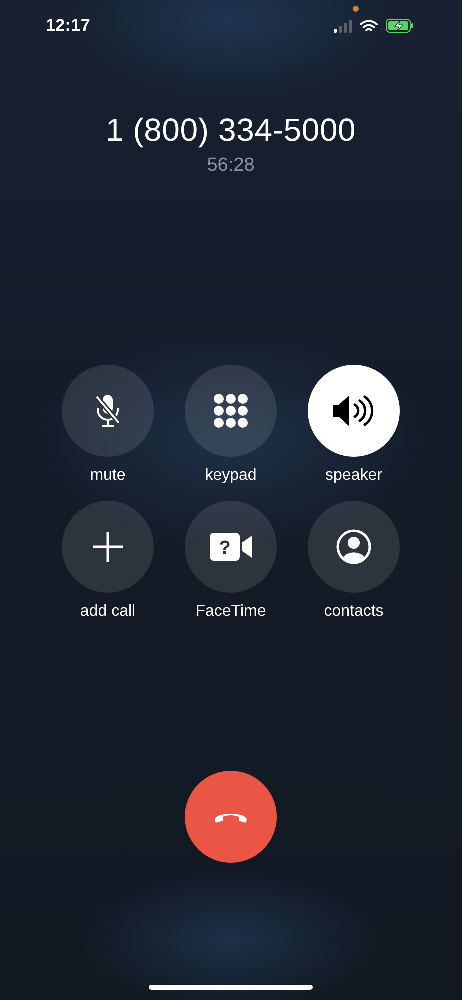  What do you see at coordinates (108, 411) in the screenshot?
I see `mic-off-icon` at bounding box center [108, 411].